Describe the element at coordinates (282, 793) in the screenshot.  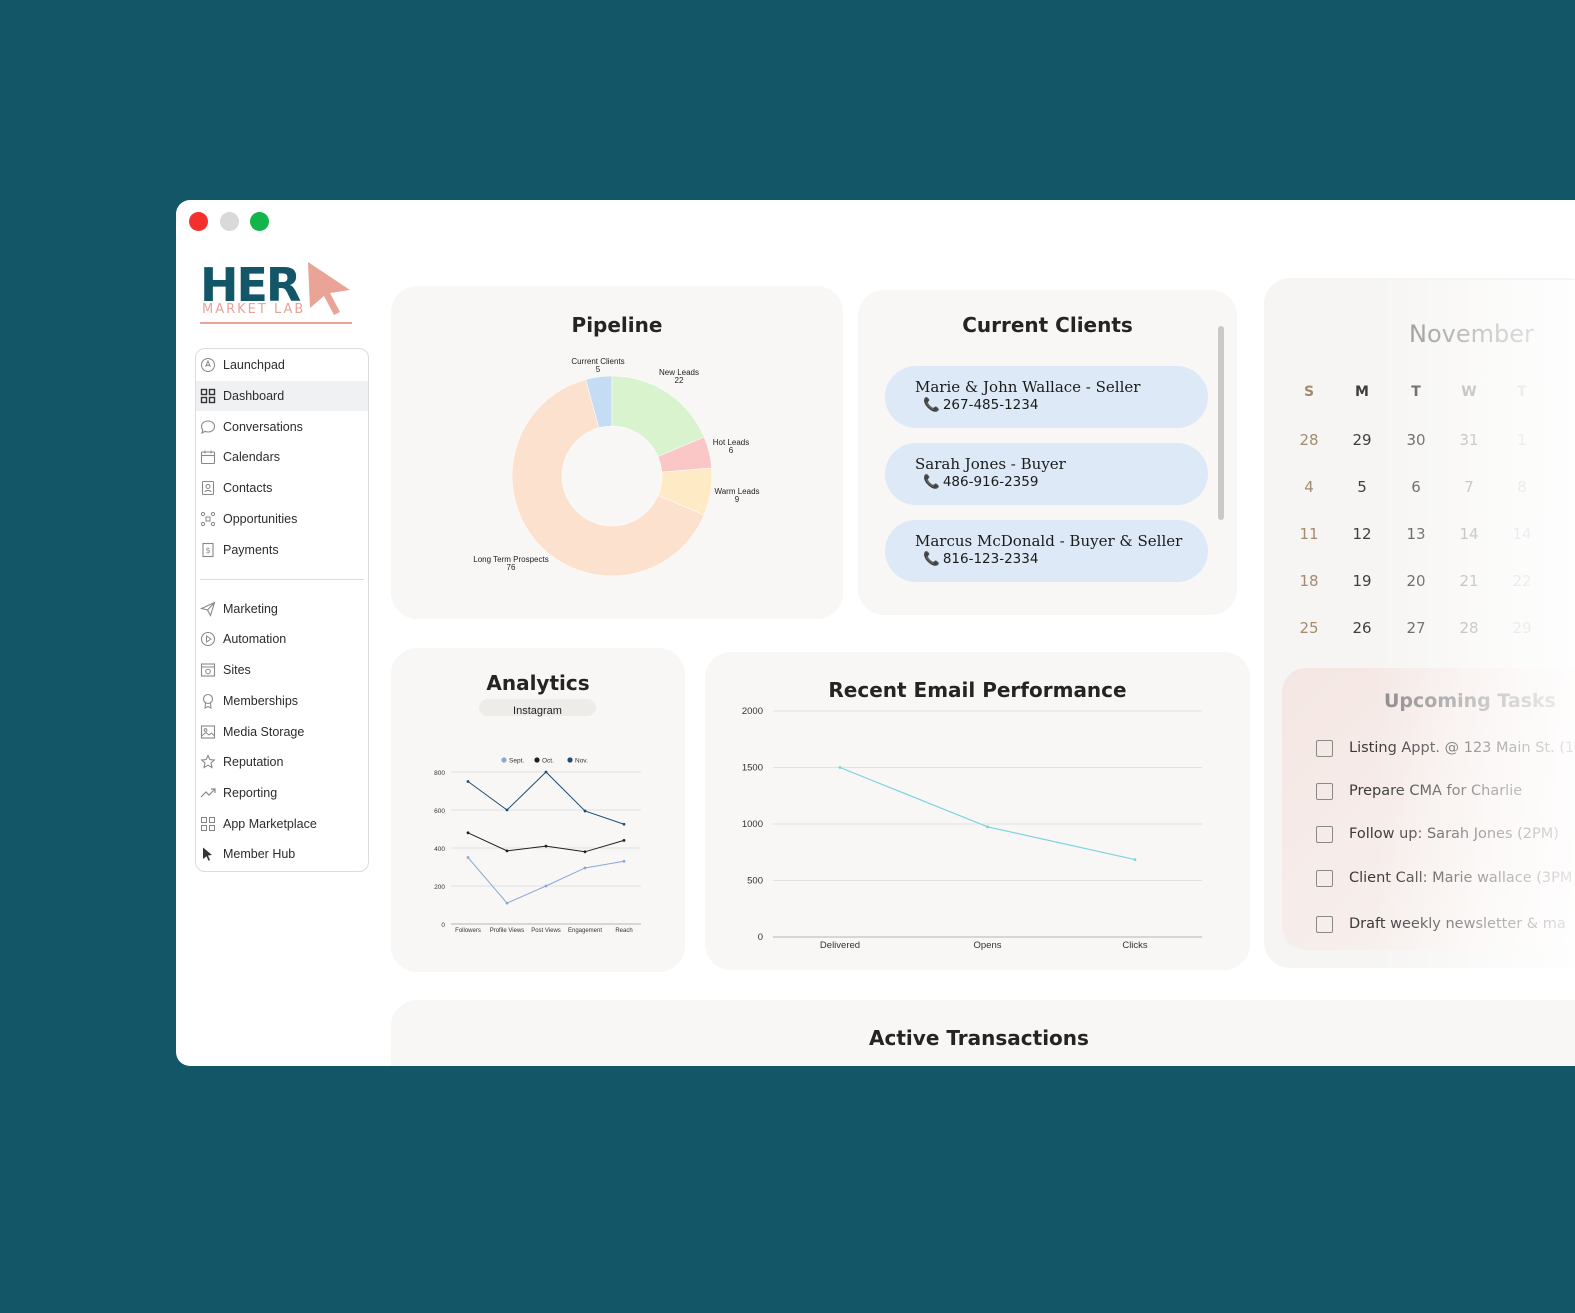
I see `sidebar-item-reporting: Reporting` at that location.